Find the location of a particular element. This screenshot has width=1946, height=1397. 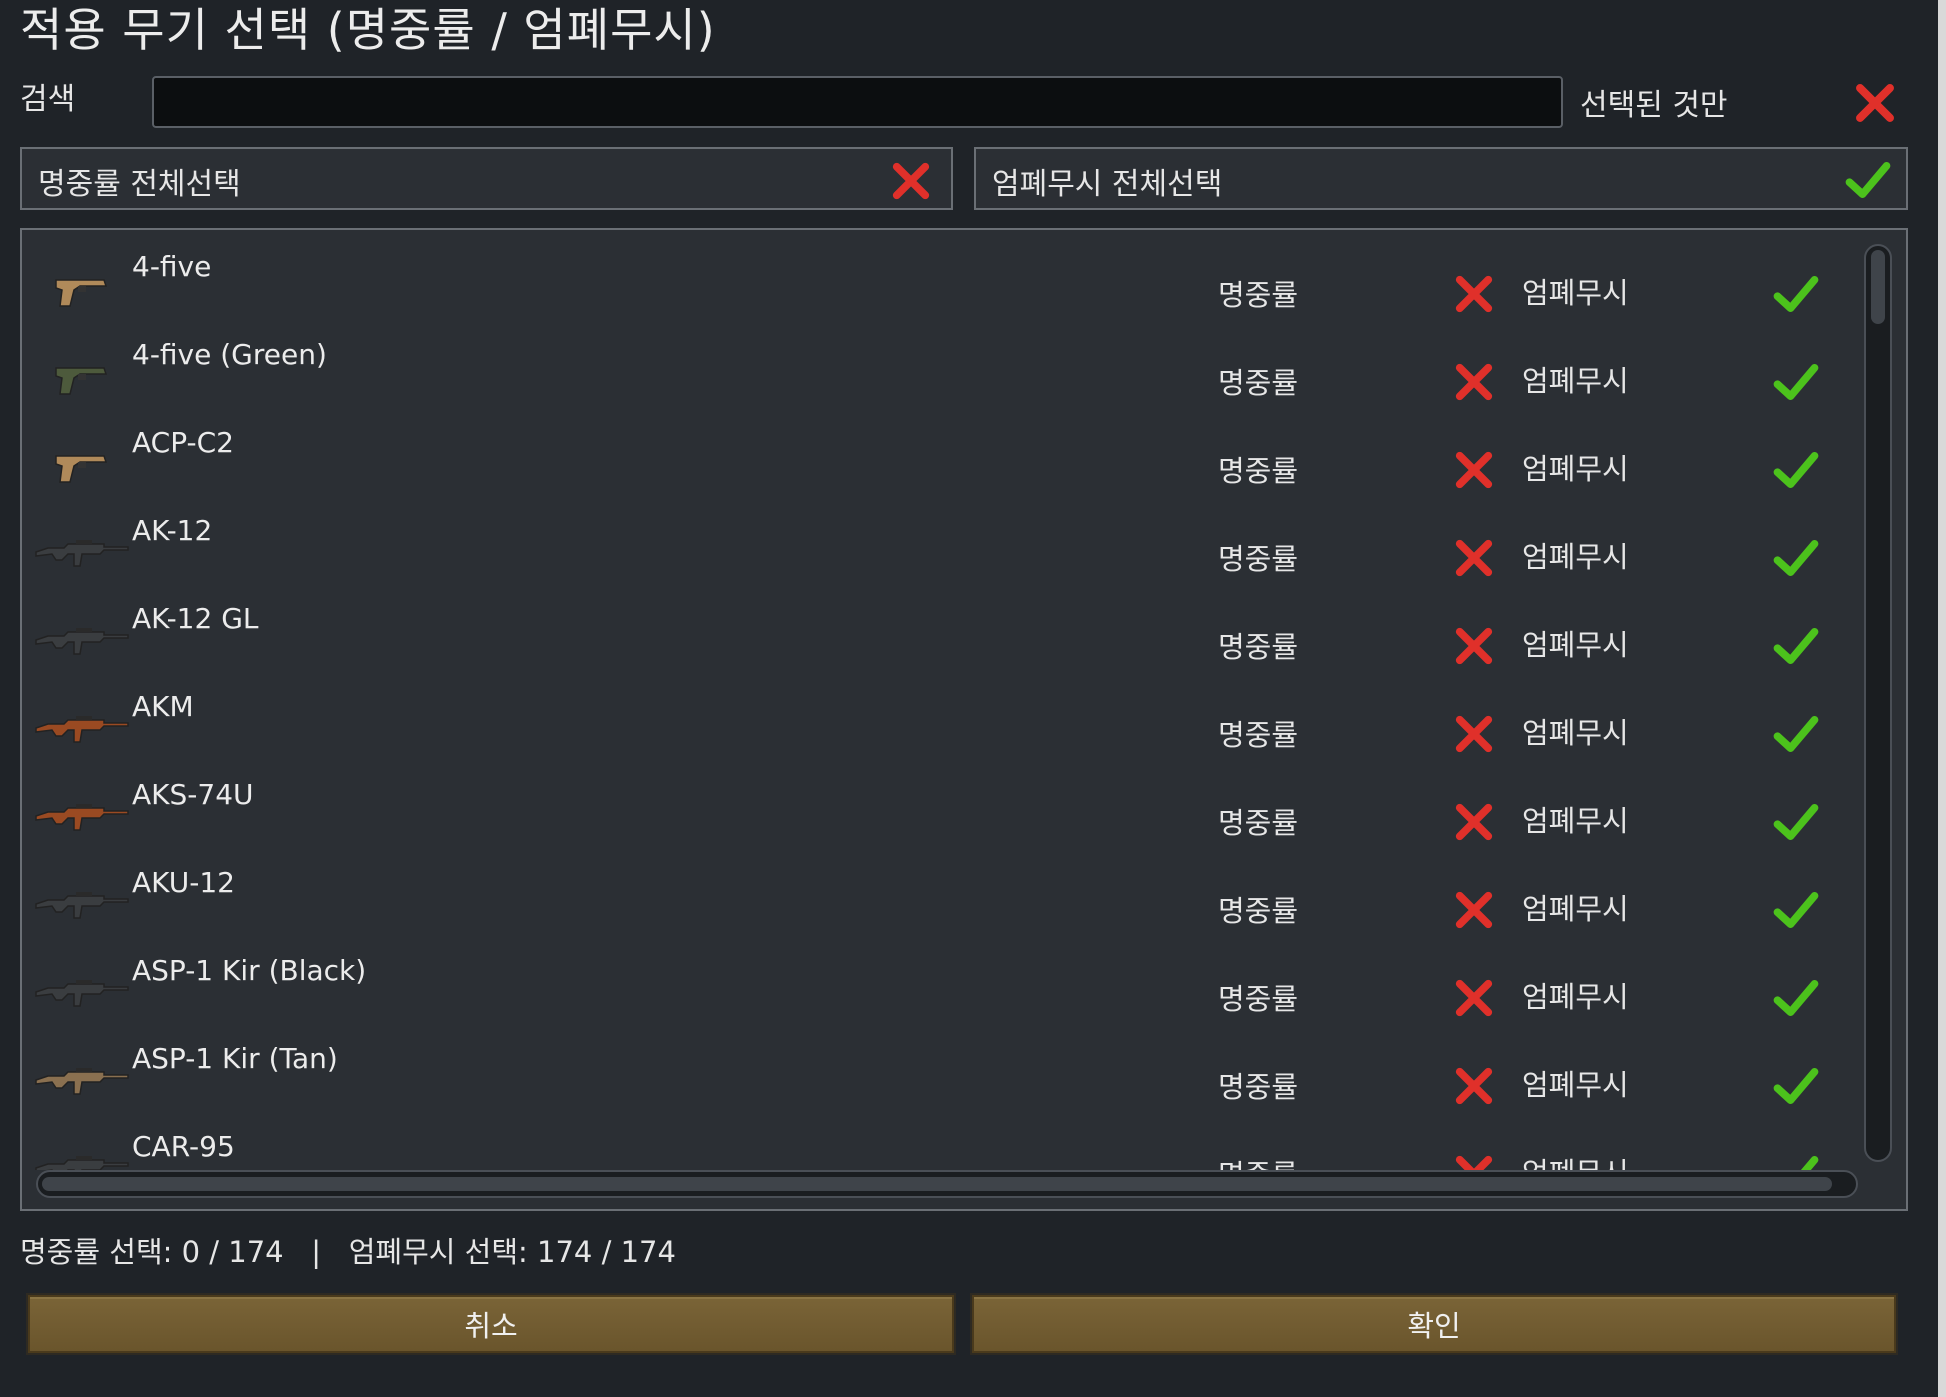

weapon-row: 4-five (Green) 명중률 엄폐무시 is located at coordinates (942, 368).